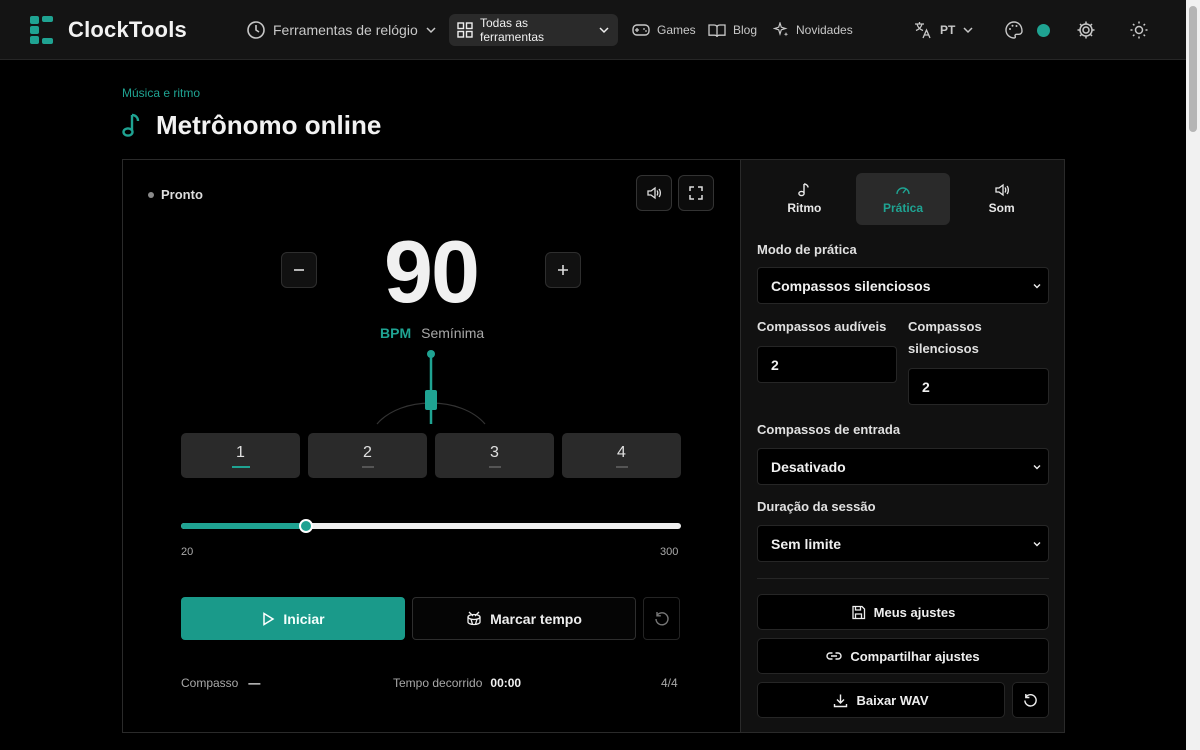 The image size is (1200, 750). What do you see at coordinates (1014, 30) in the screenshot?
I see `palette-icon` at bounding box center [1014, 30].